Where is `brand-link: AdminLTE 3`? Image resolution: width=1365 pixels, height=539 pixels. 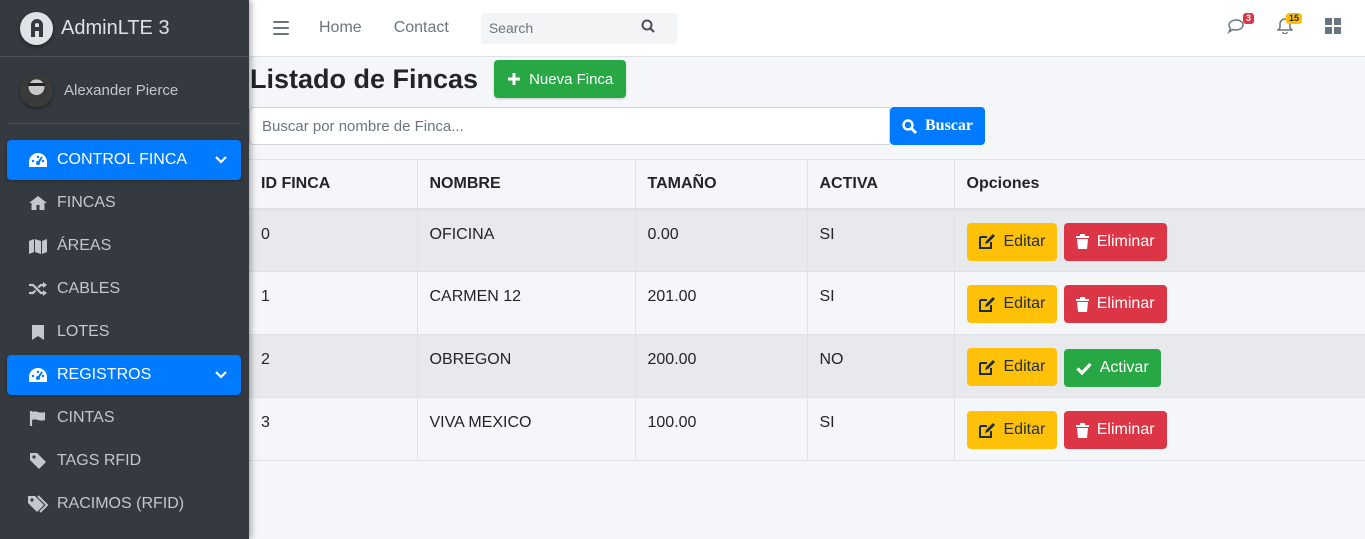 brand-link: AdminLTE 3 is located at coordinates (124, 28).